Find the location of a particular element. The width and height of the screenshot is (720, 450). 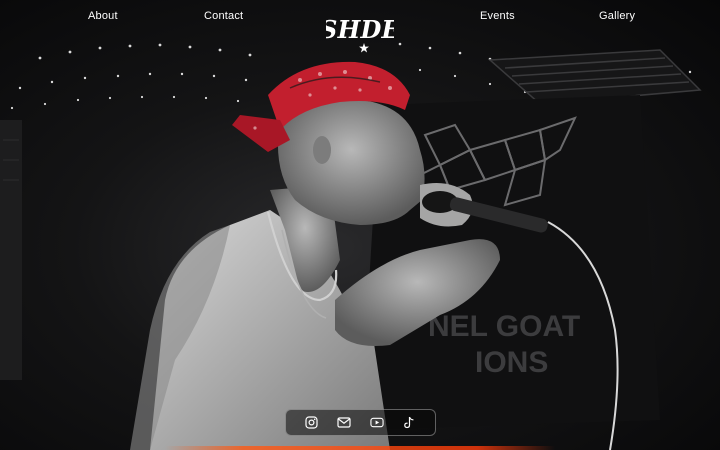

svg-text: SHDE is located at coordinates (360, 29).